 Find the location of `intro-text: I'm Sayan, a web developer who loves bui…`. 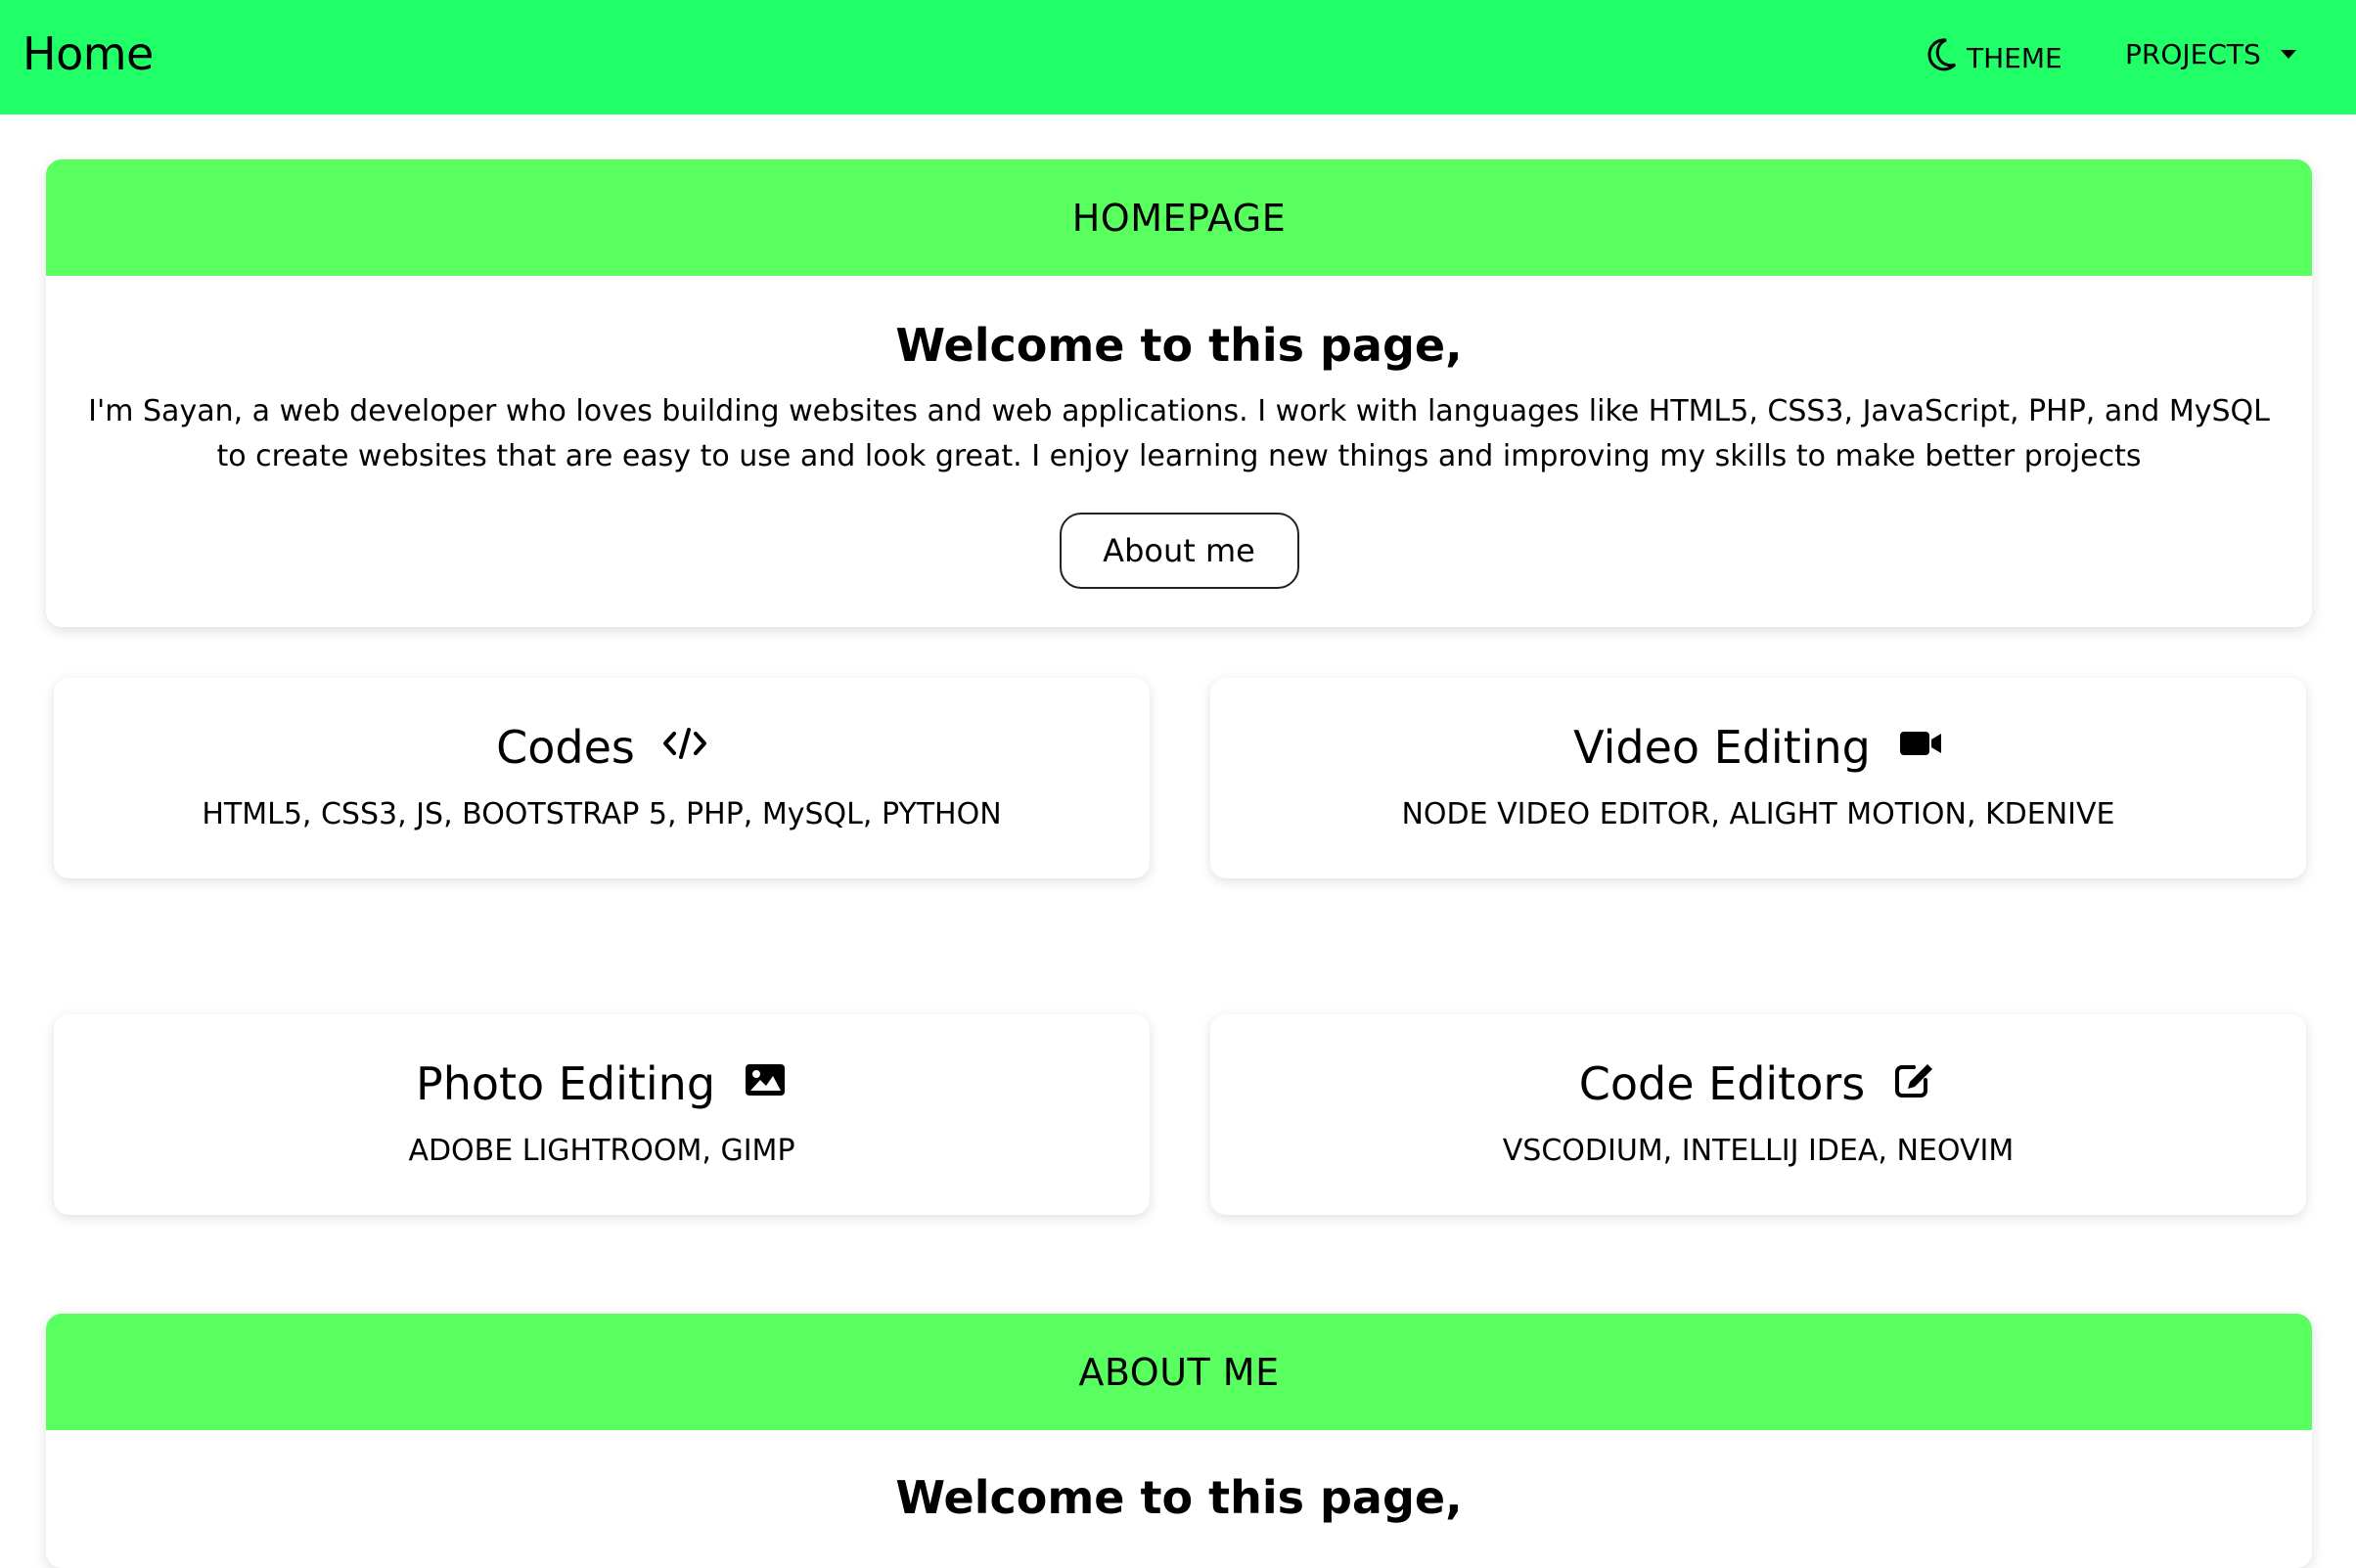

intro-text: I'm Sayan, a web developer who loves bui… is located at coordinates (1179, 433).